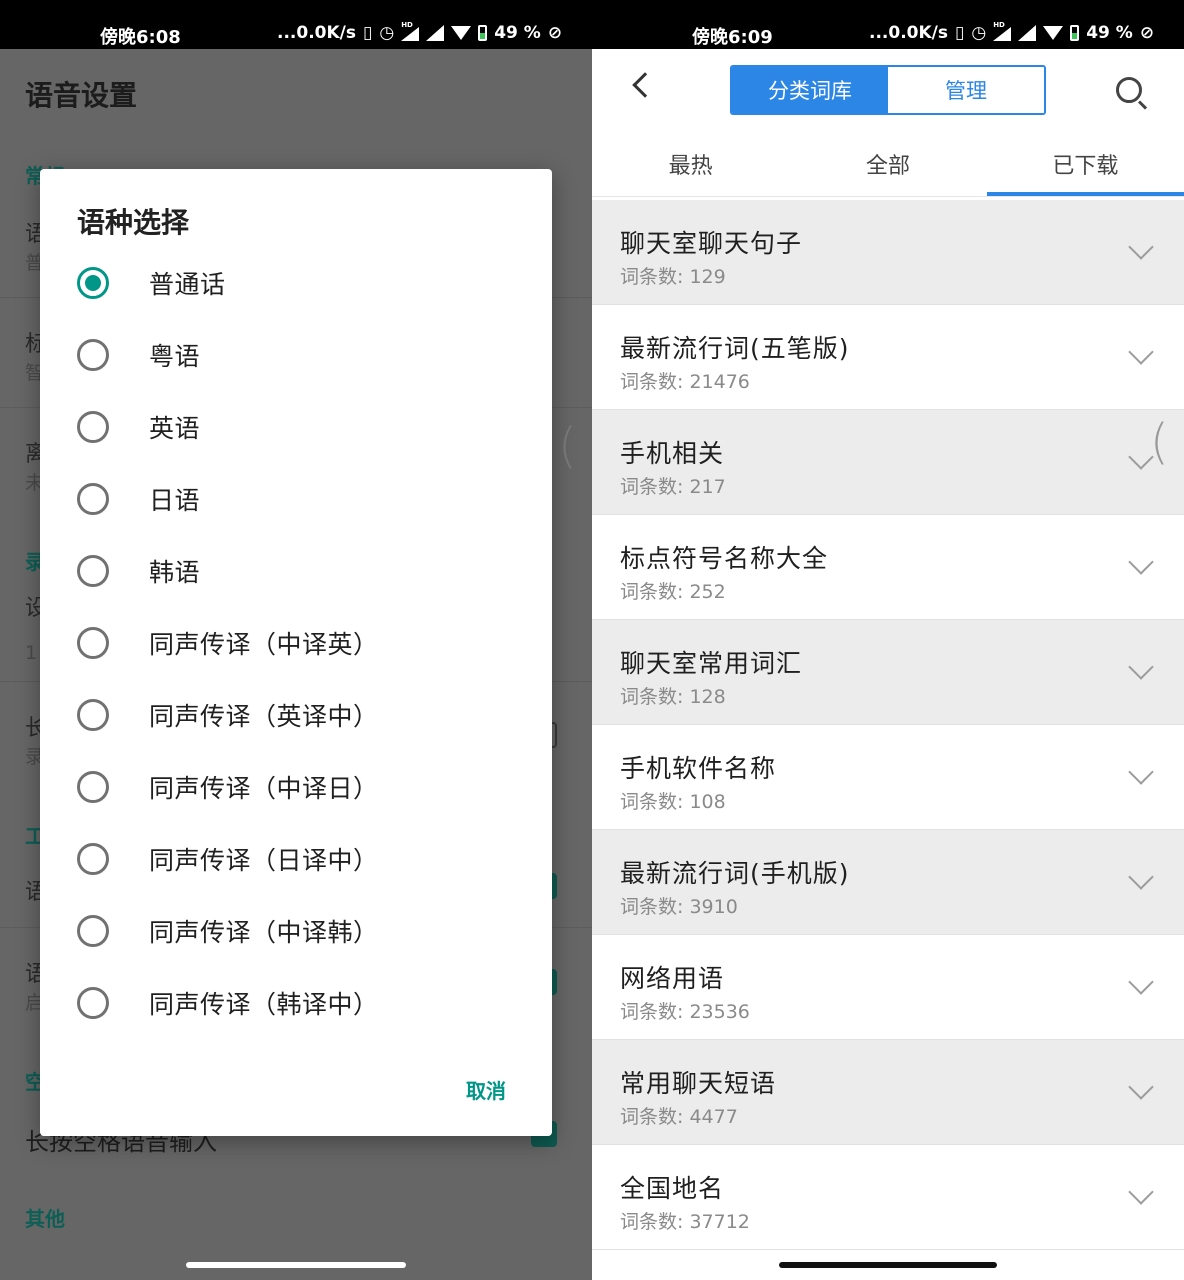 This screenshot has height=1280, width=1184. I want to click on battery-icon, so click(1075, 33).